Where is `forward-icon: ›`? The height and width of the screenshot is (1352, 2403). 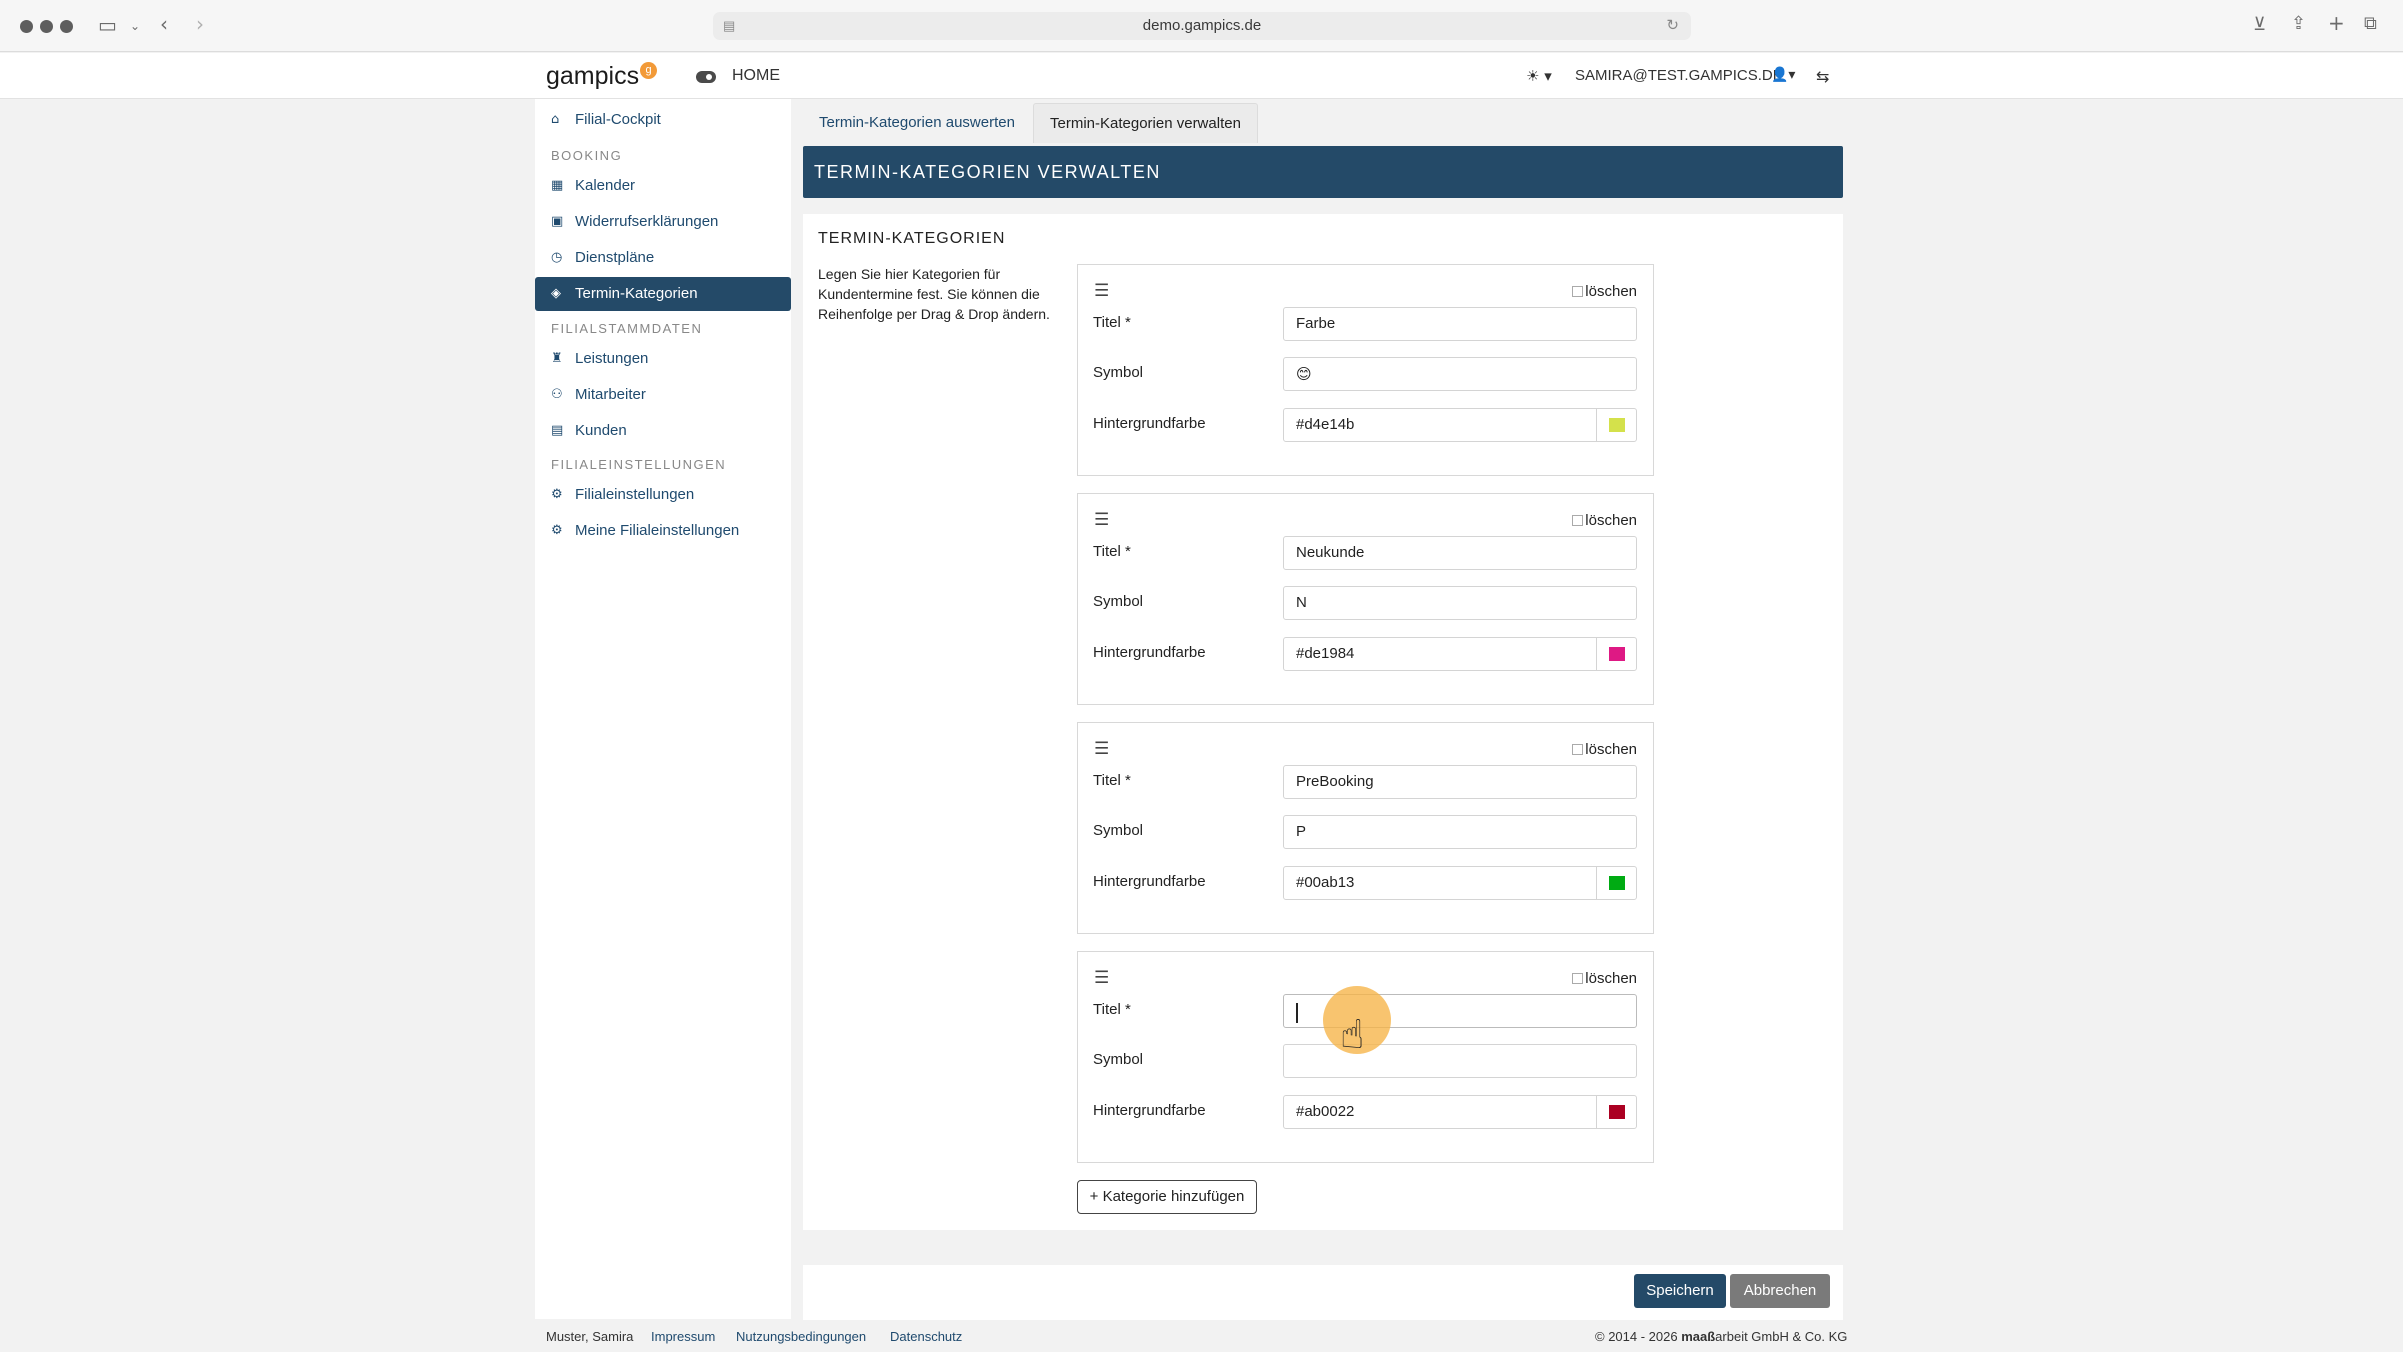 forward-icon: › is located at coordinates (200, 24).